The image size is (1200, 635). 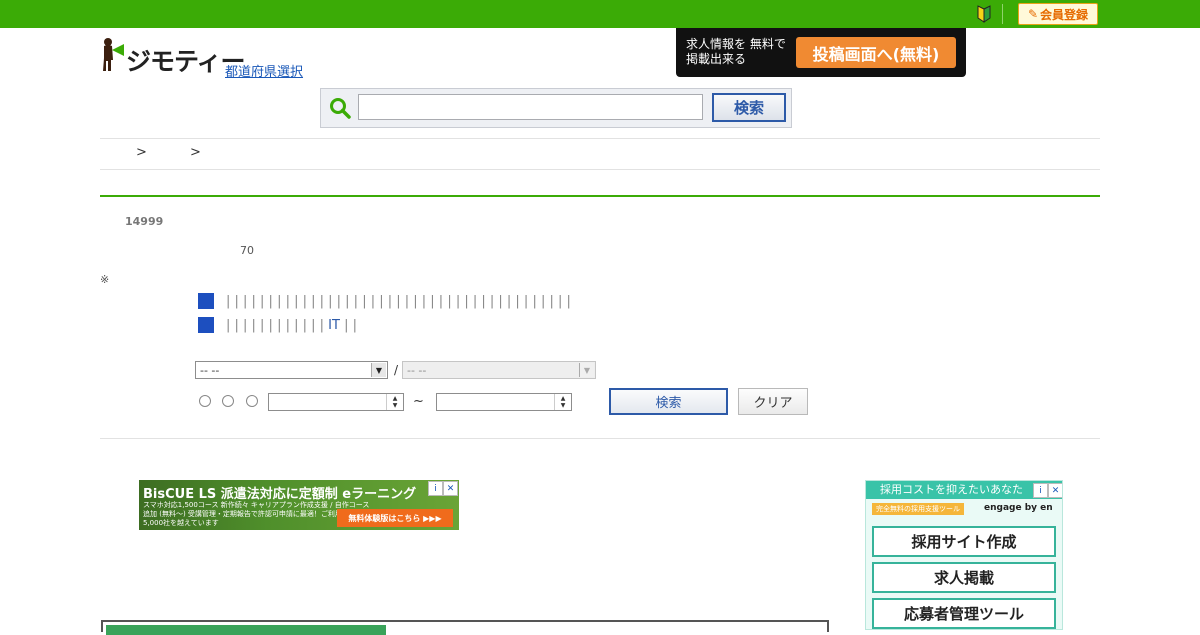 What do you see at coordinates (964, 613) in the screenshot?
I see `ad-option-button: 応募者管理ツール` at bounding box center [964, 613].